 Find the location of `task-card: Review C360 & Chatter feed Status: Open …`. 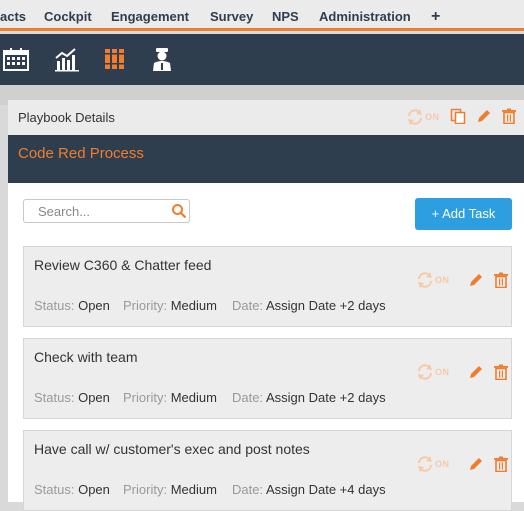

task-card: Review C360 & Chatter feed Status: Open … is located at coordinates (267, 286).